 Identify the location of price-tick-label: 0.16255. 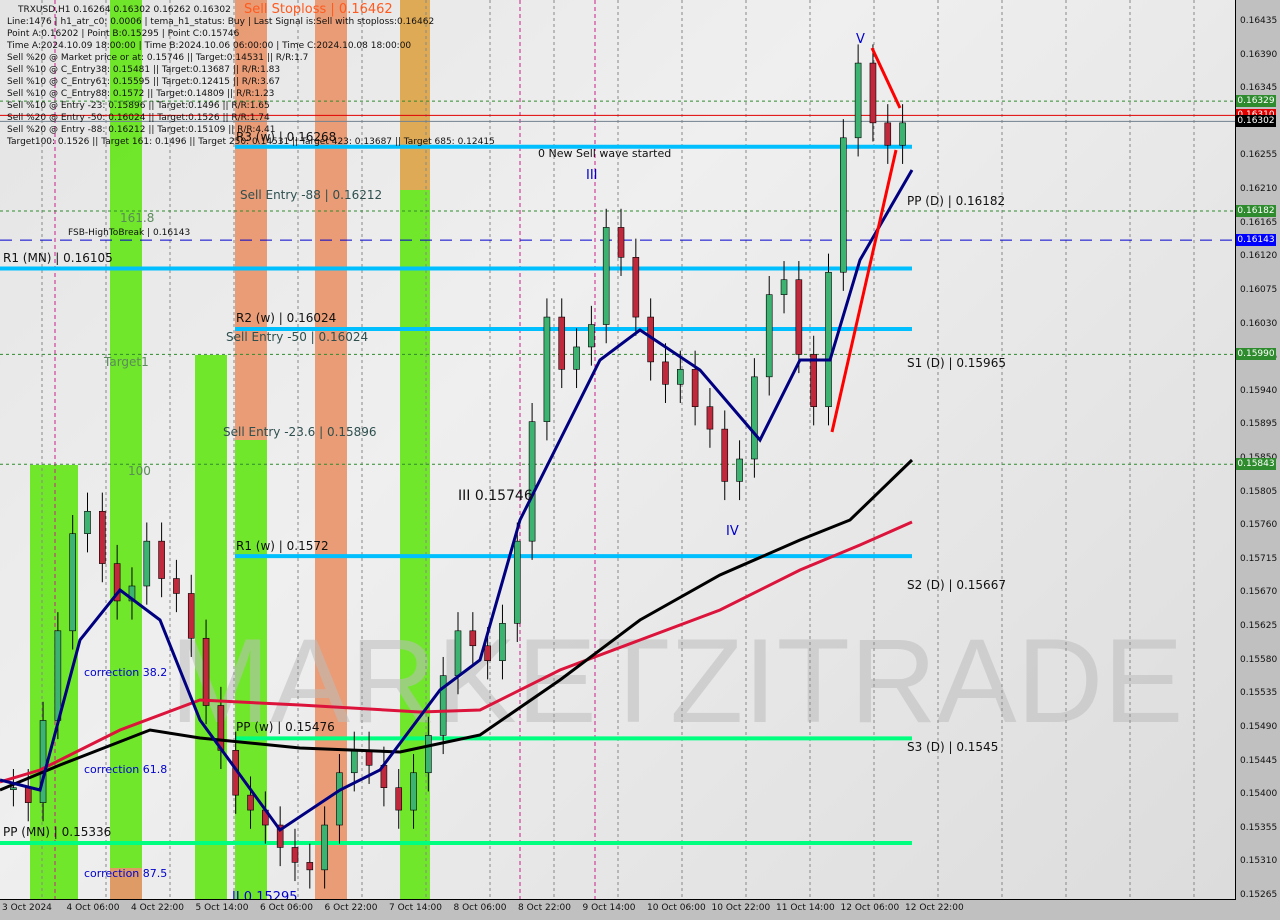
(1259, 155).